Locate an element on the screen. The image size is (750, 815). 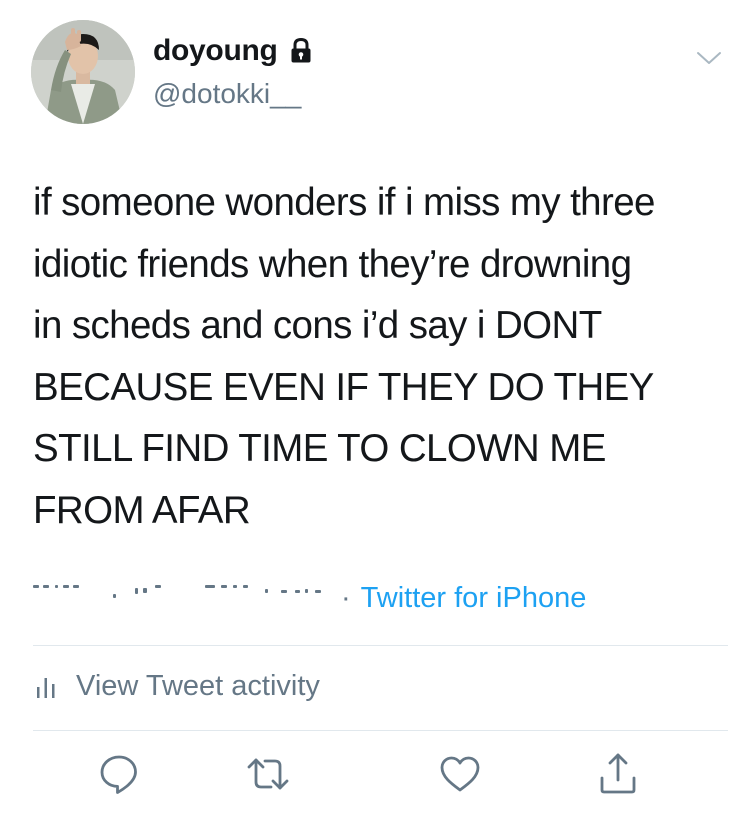
avatar-photo is located at coordinates (83, 72).